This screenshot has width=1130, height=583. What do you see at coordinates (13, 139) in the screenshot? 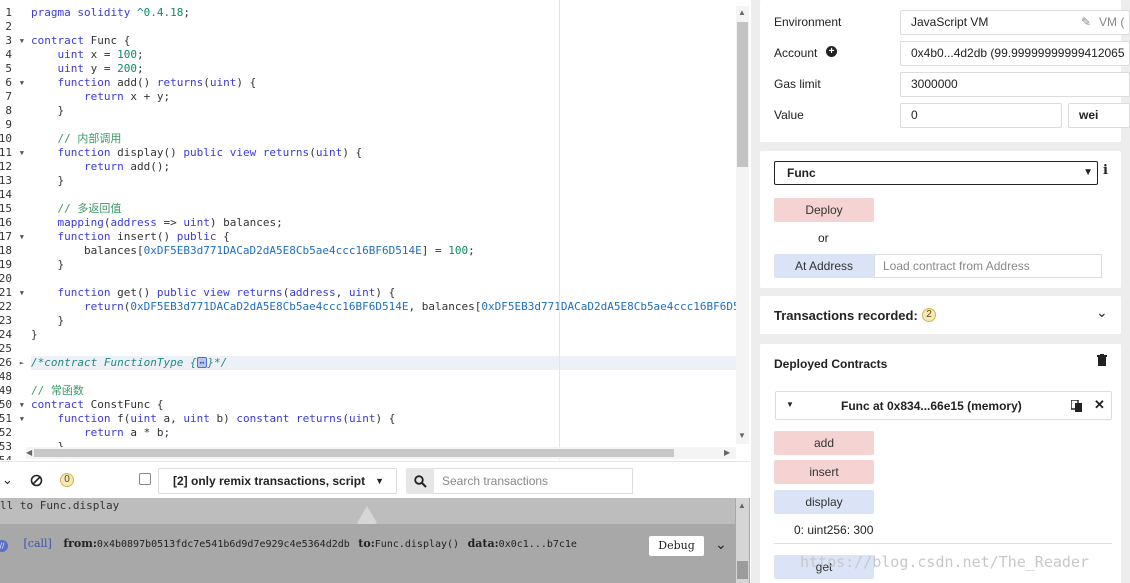
I see `line-number: 10` at bounding box center [13, 139].